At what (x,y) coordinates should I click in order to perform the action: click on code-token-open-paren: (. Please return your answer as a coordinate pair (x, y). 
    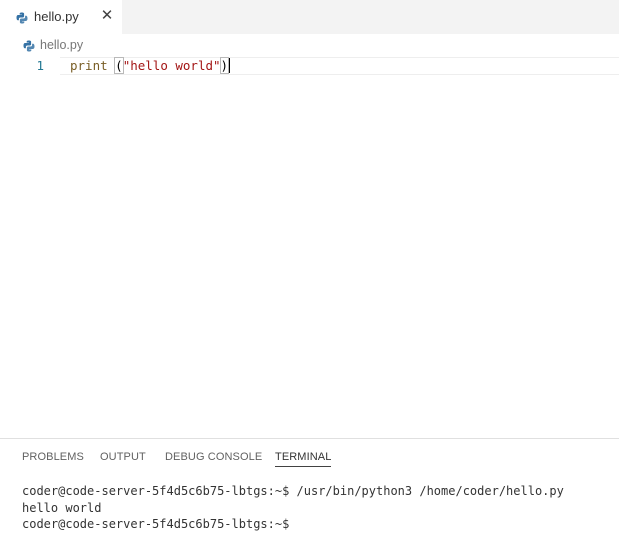
    Looking at the image, I should click on (119, 65).